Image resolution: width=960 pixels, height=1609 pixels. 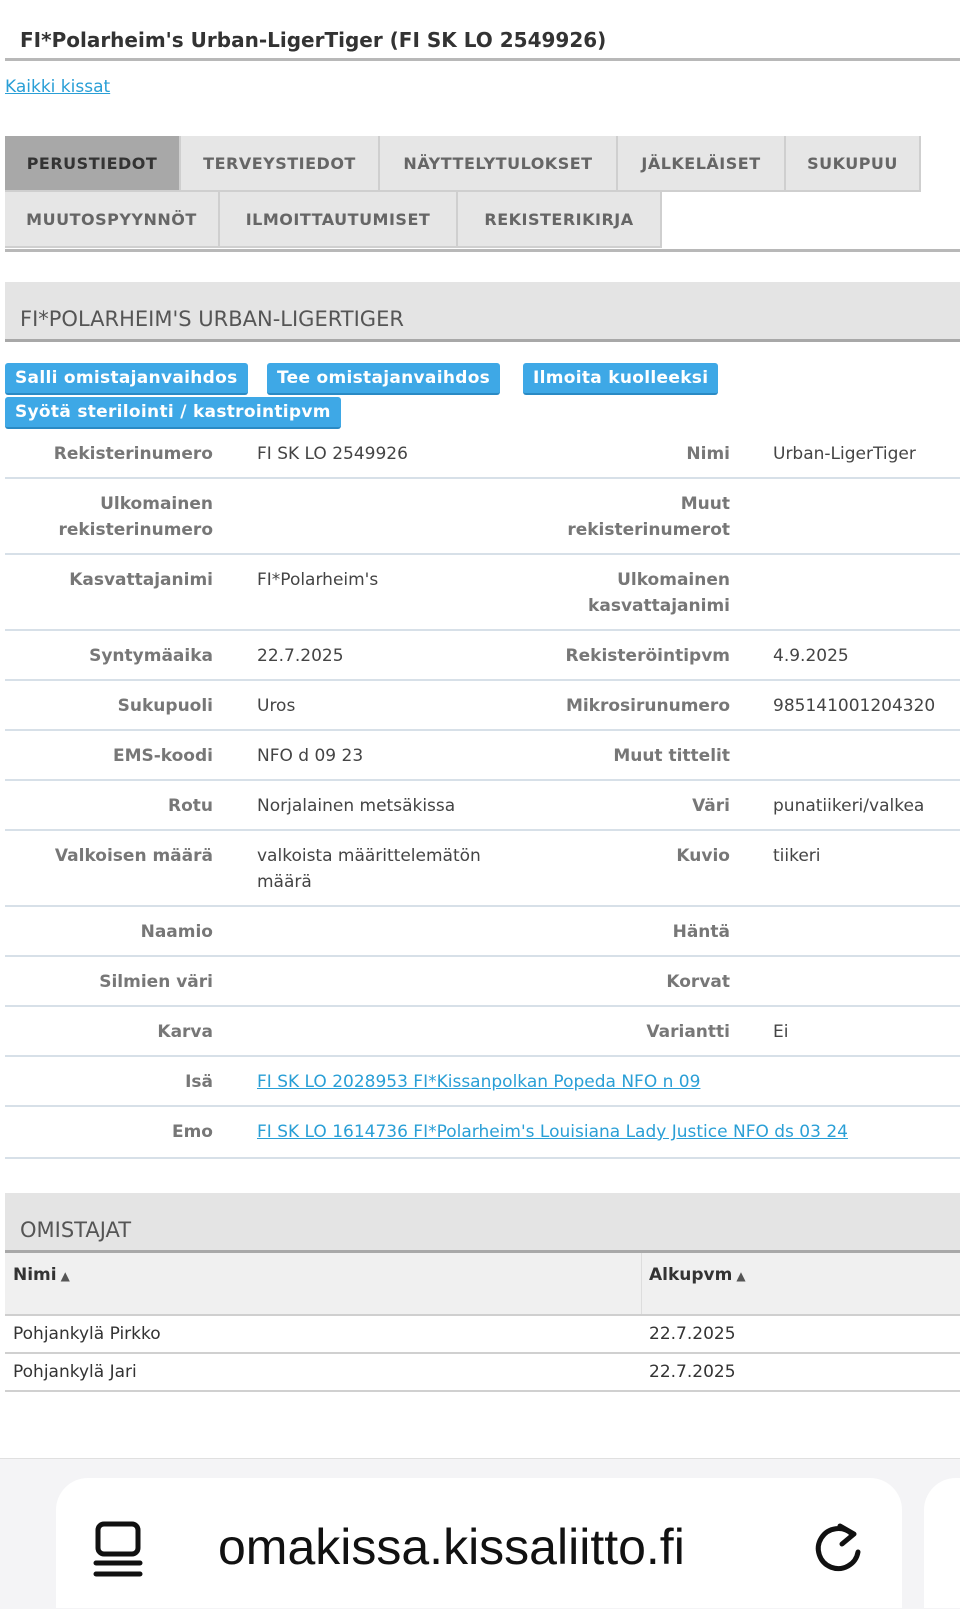 I want to click on detail-label: Kasvattajanimi, so click(x=141, y=580).